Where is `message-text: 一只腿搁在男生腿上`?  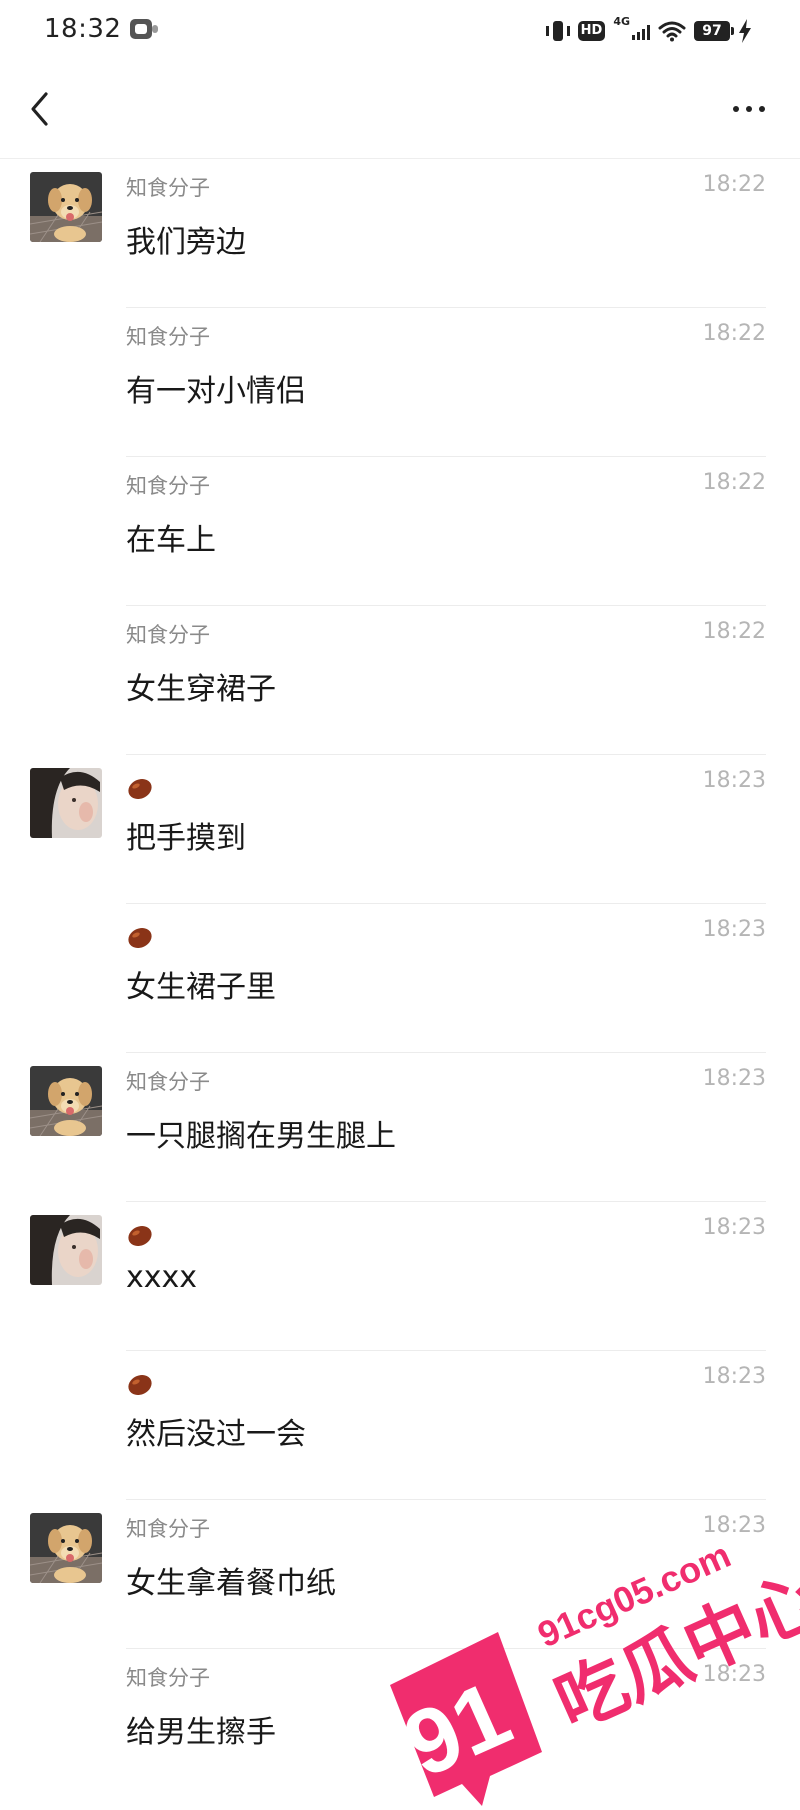
message-text: 一只腿搁在男生腿上 is located at coordinates (261, 1136).